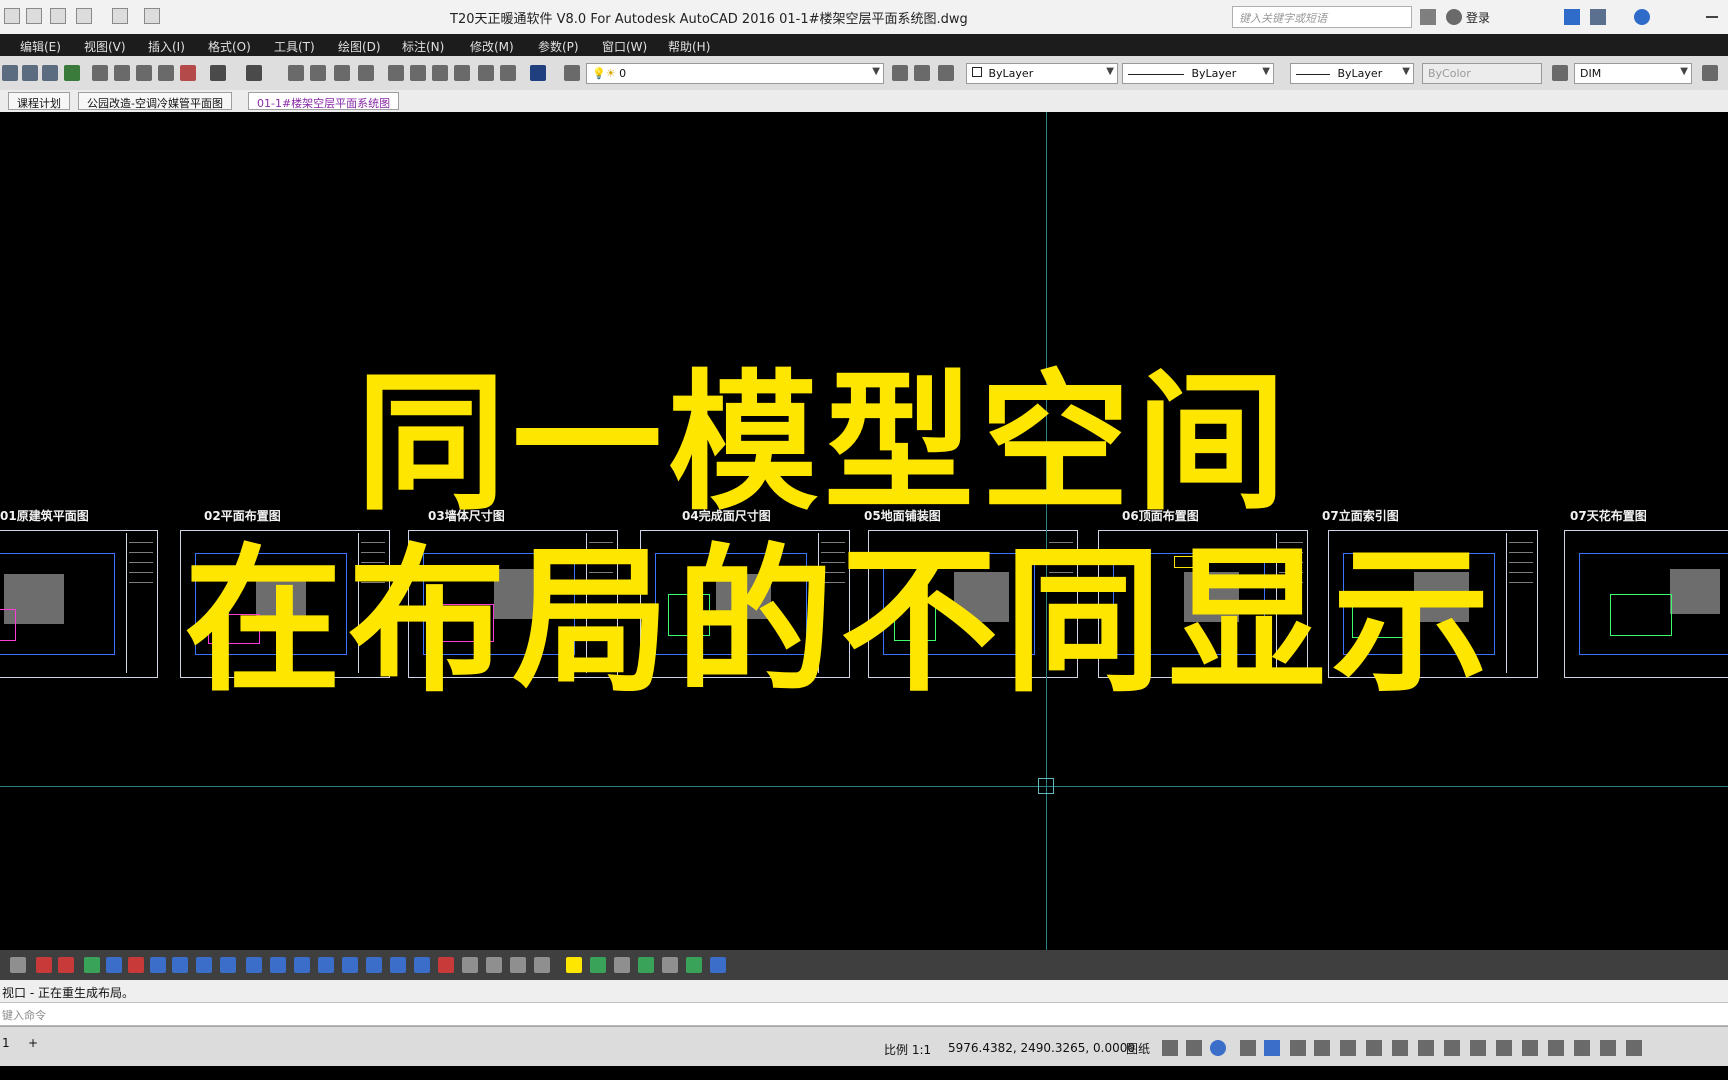 The width and height of the screenshot is (1728, 1080). I want to click on tab-course-plan: 课程计划, so click(39, 101).